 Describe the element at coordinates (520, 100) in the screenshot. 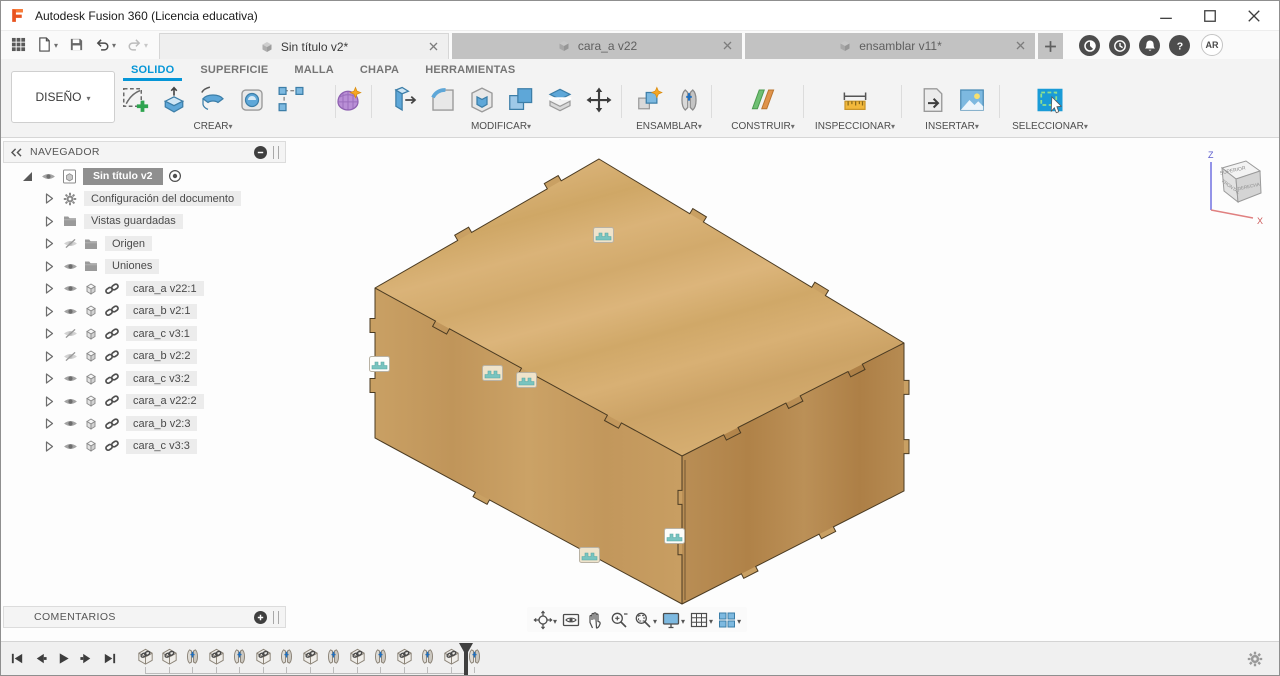

I see `combine-button` at that location.